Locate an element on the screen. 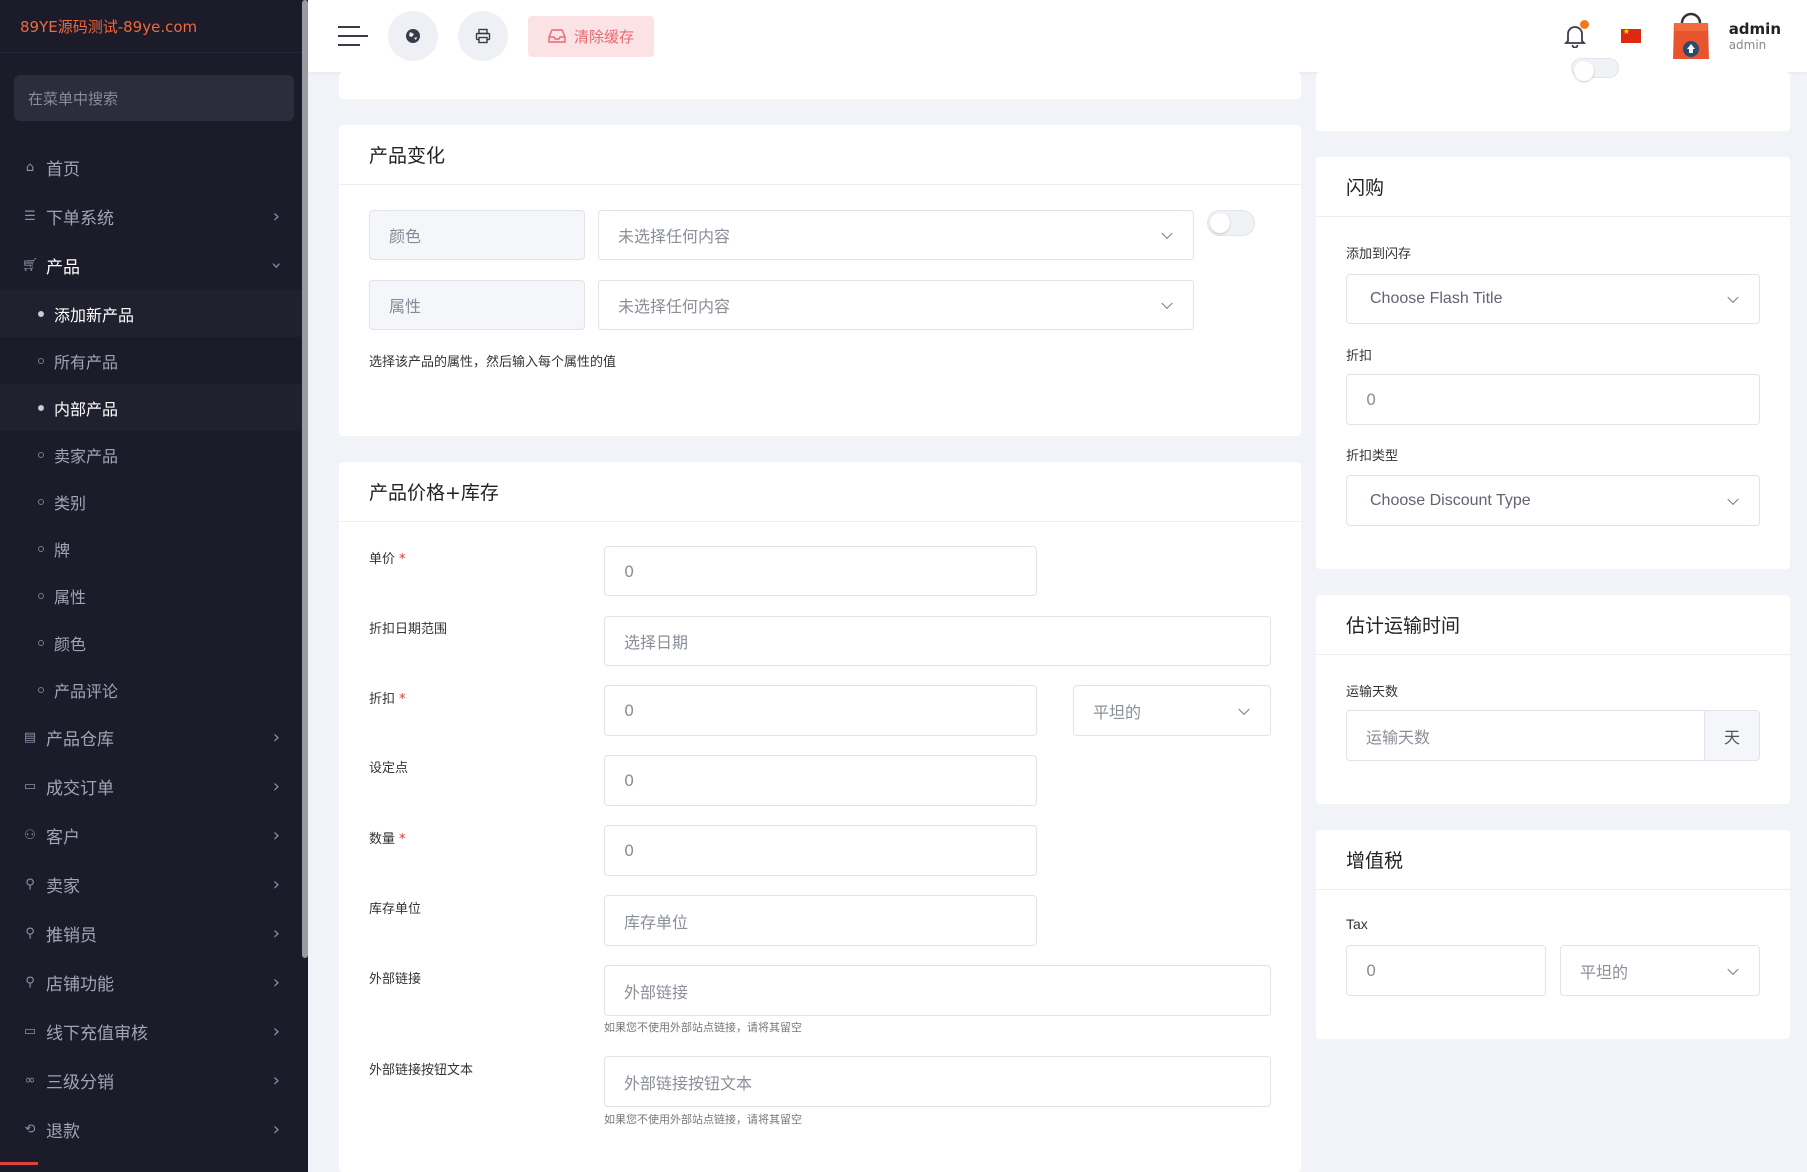  refund-icon: ⟲ is located at coordinates (30, 1129).